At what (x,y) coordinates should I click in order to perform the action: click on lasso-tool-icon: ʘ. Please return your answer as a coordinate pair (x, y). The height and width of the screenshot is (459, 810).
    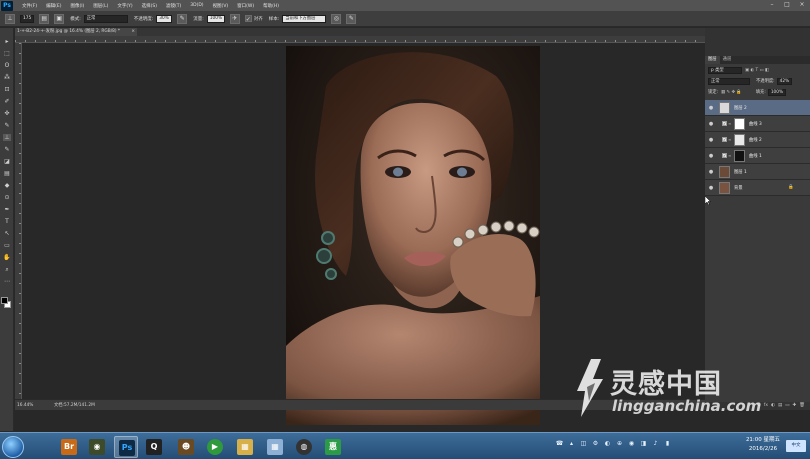
    Looking at the image, I should click on (7, 65).